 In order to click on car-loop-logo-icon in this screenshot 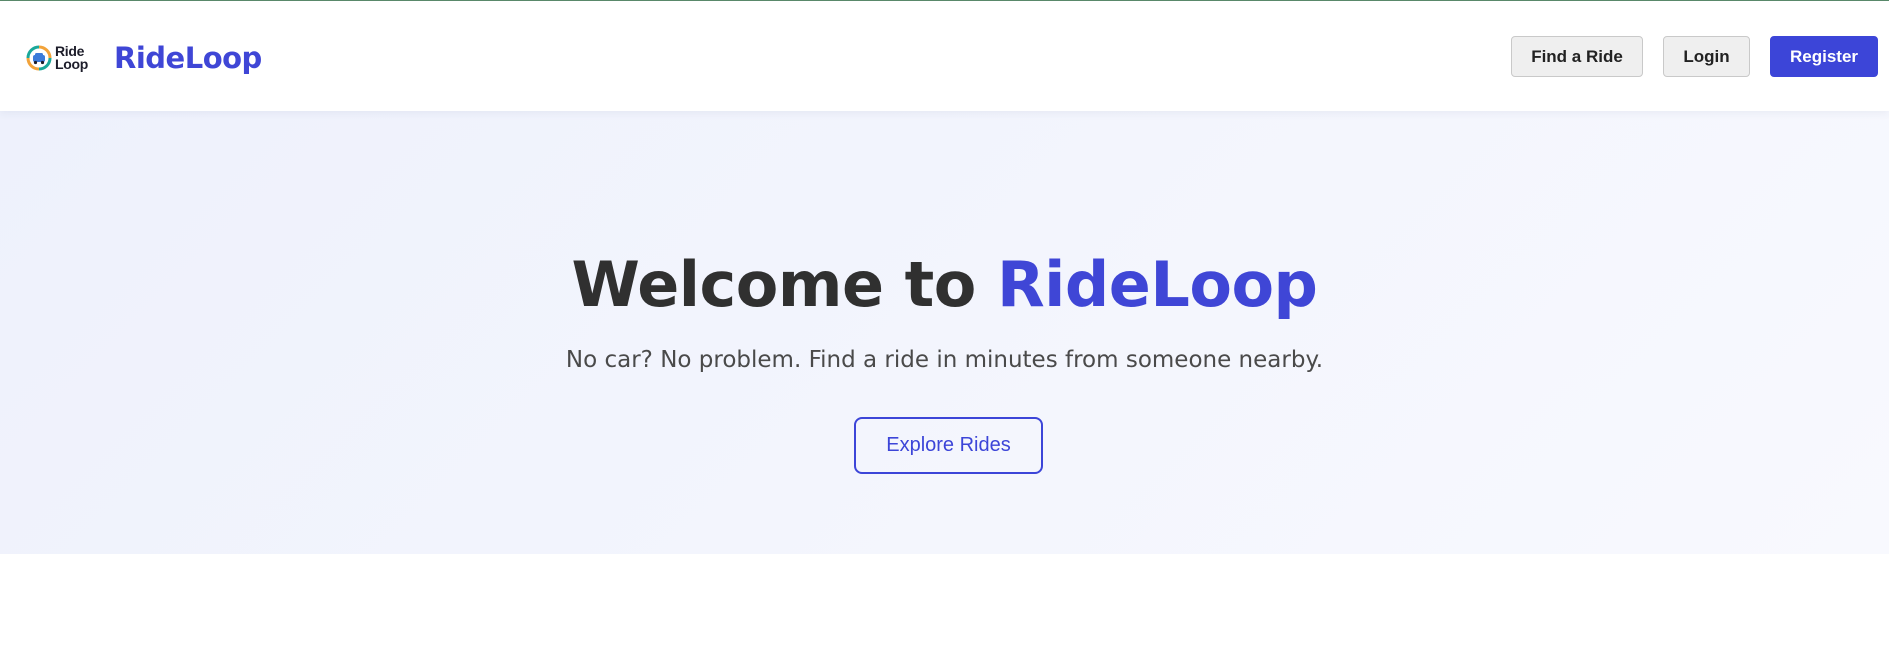, I will do `click(39, 58)`.